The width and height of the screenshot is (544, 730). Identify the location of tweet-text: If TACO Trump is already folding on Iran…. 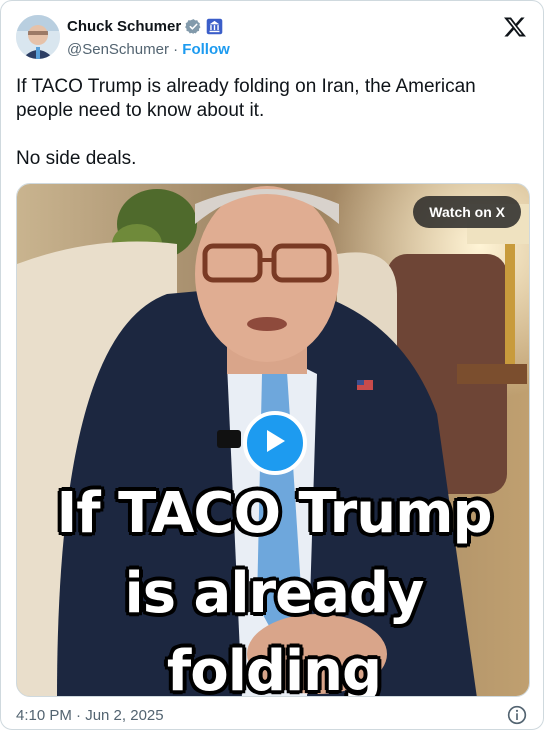
(271, 123).